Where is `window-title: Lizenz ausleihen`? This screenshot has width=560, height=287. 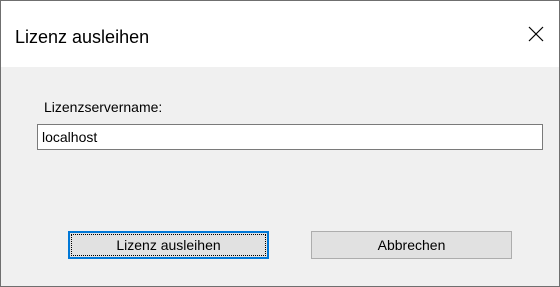
window-title: Lizenz ausleihen is located at coordinates (82, 37).